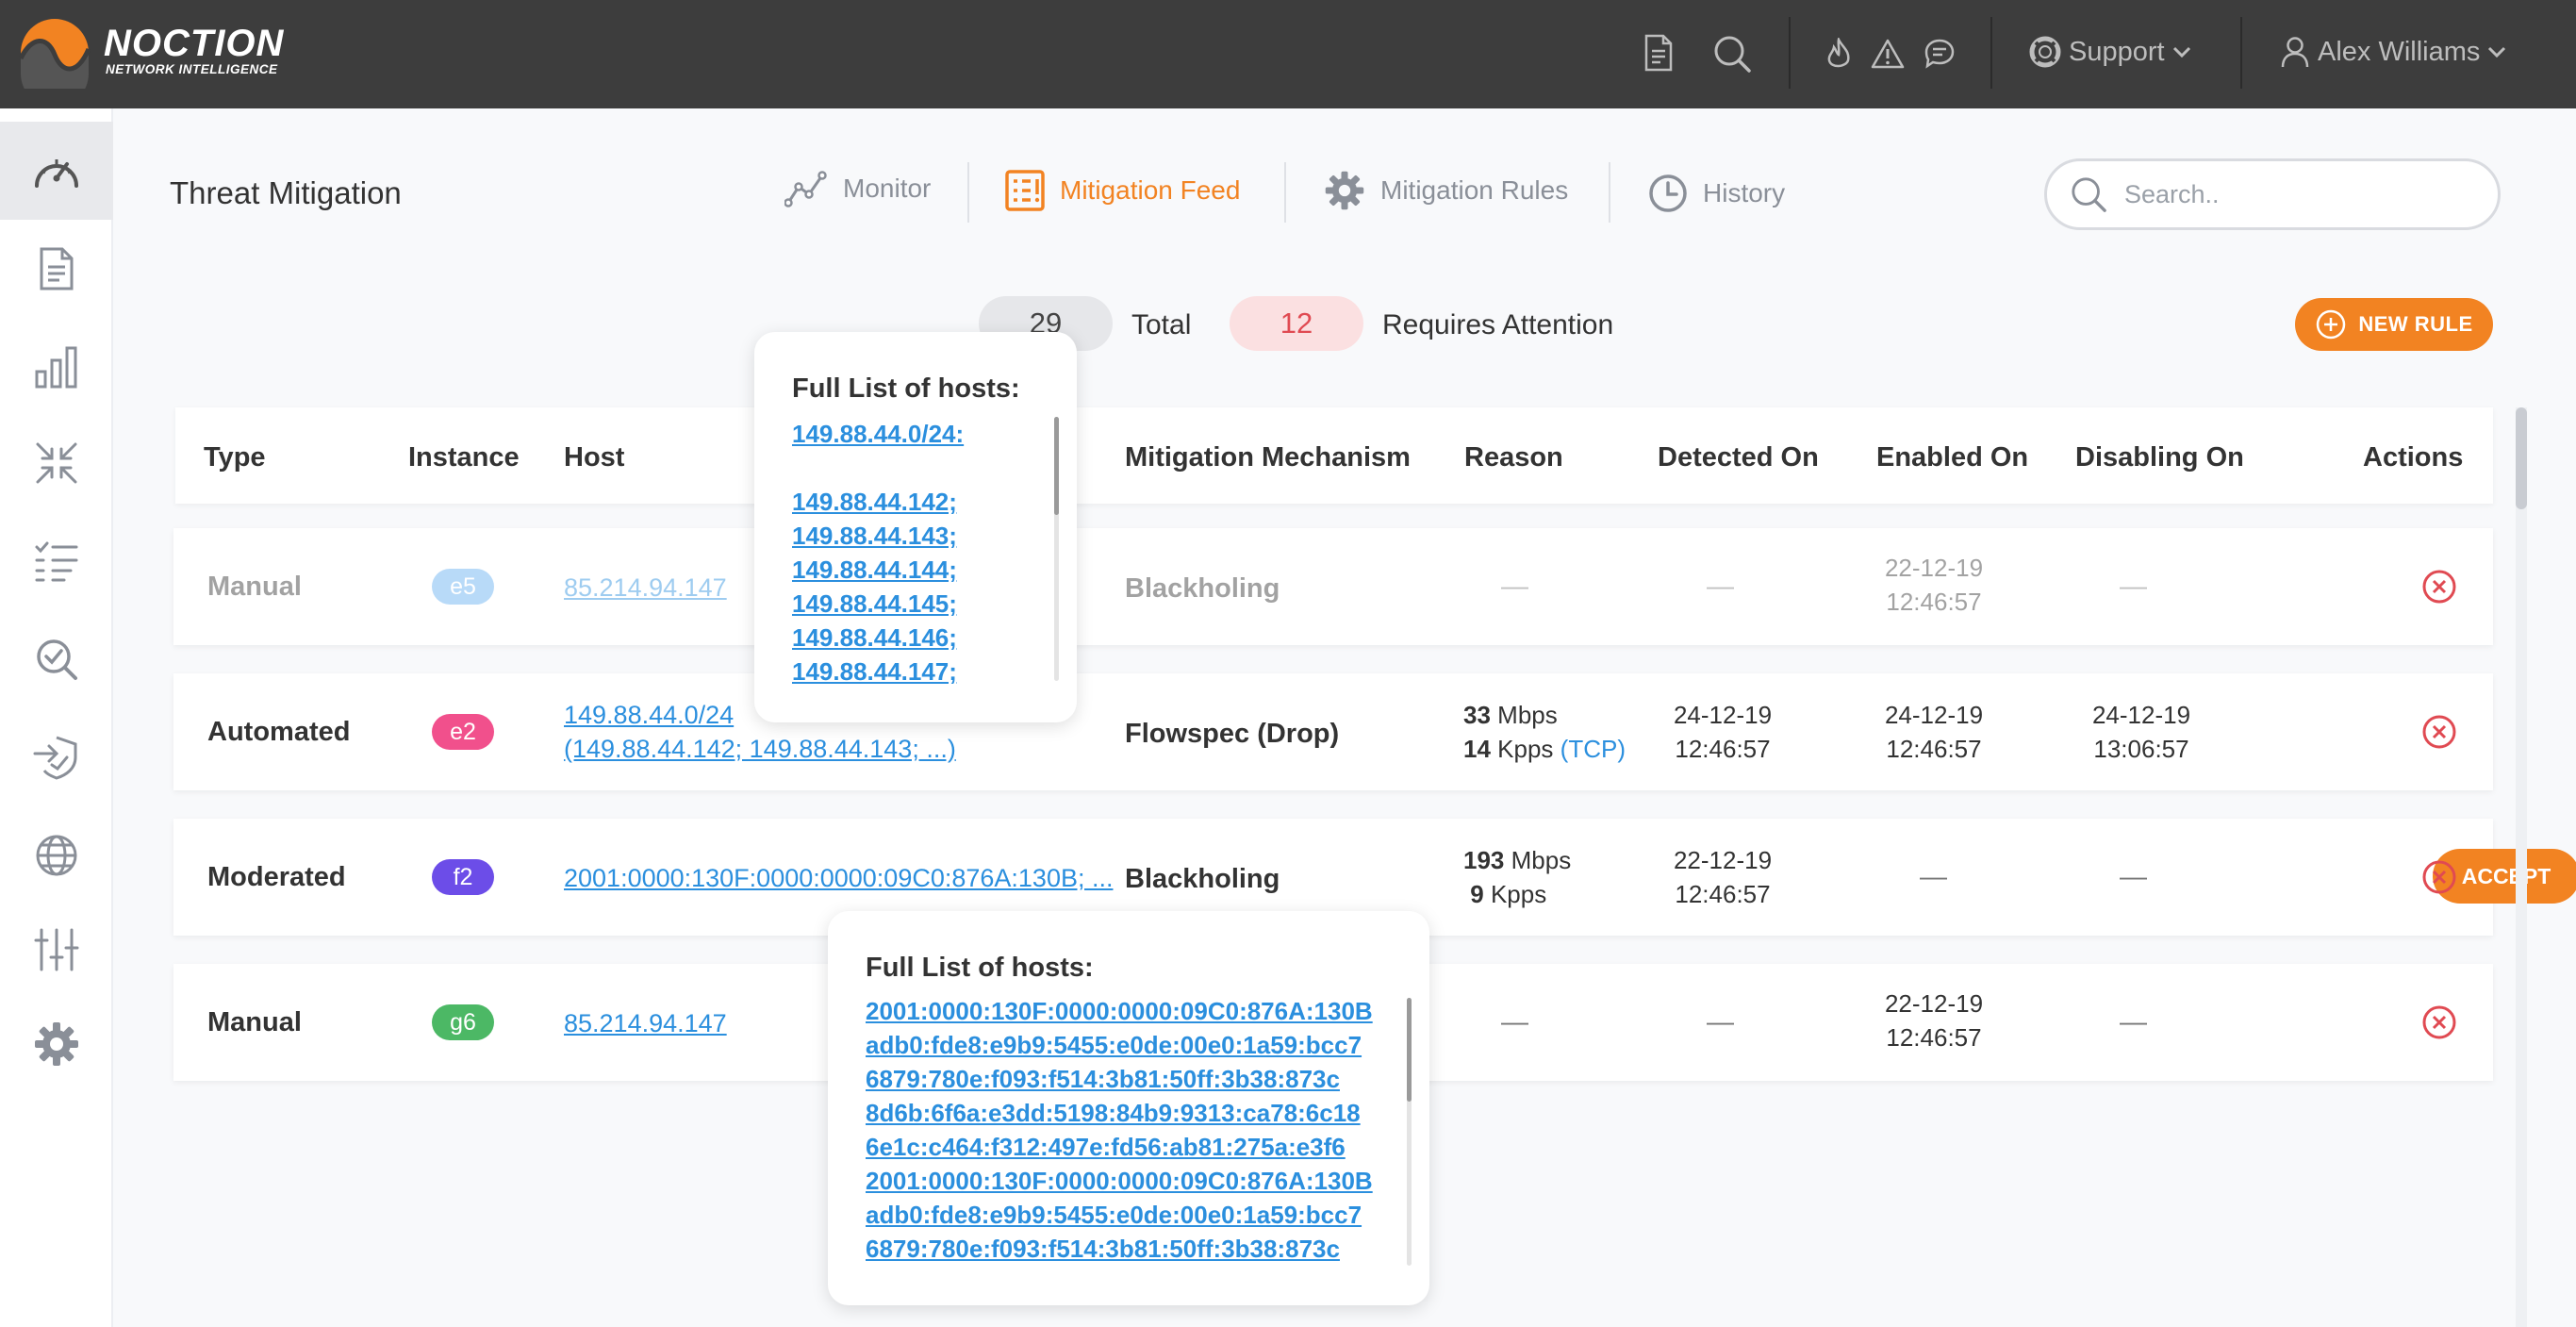 The image size is (2576, 1327). Describe the element at coordinates (56, 367) in the screenshot. I see `sidebar-item-analytics` at that location.